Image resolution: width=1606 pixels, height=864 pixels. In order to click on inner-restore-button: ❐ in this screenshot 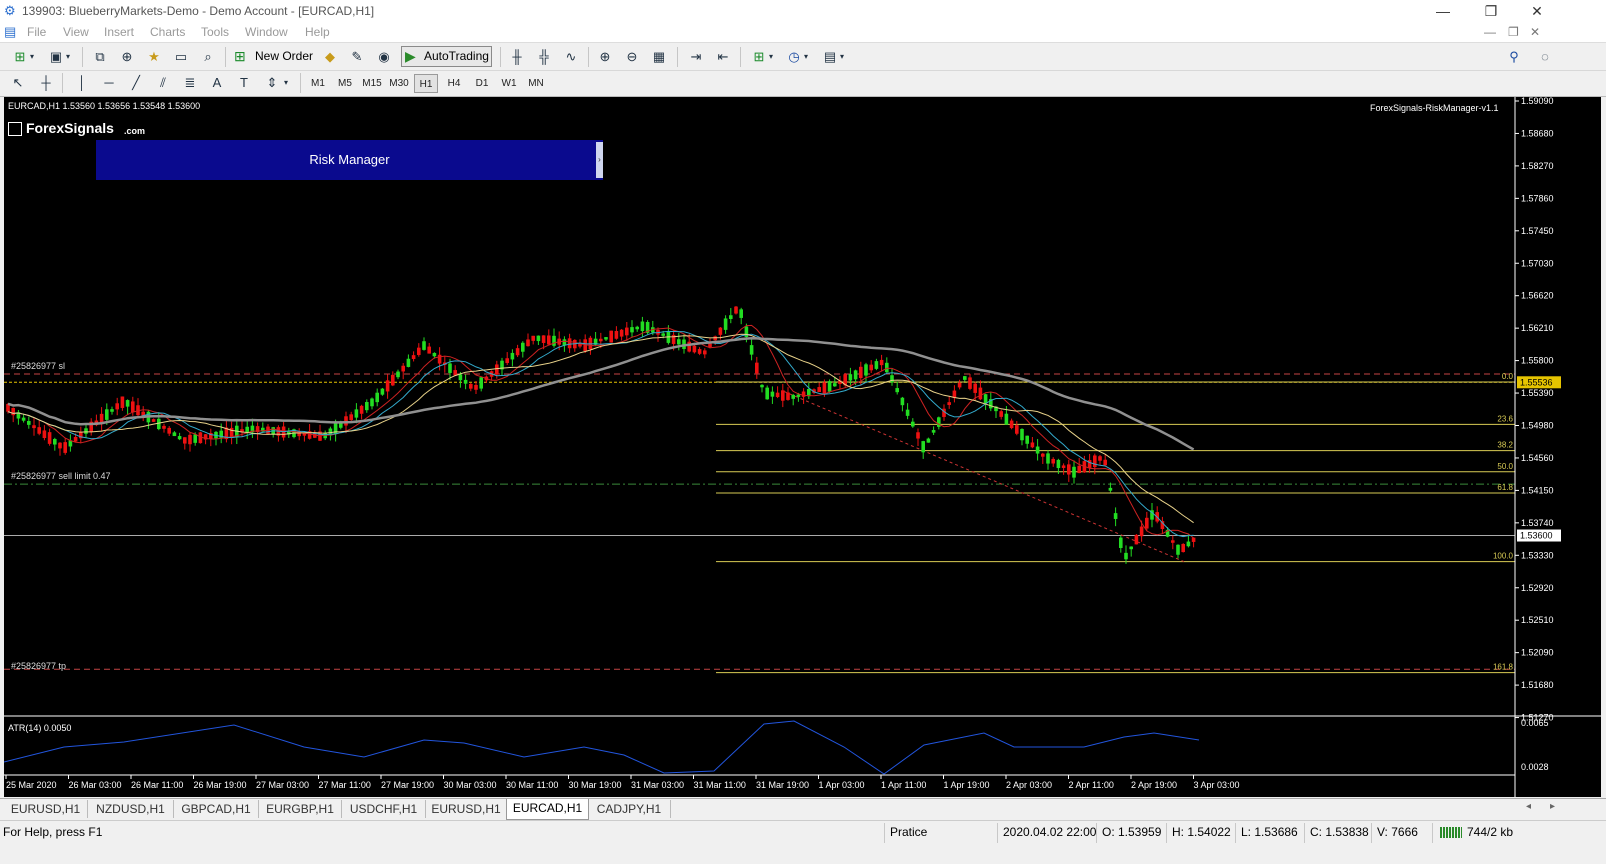, I will do `click(1513, 32)`.